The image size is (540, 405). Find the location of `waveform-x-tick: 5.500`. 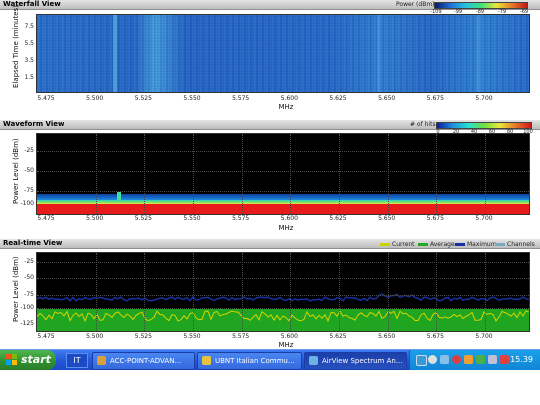

waveform-x-tick: 5.500 is located at coordinates (95, 218).